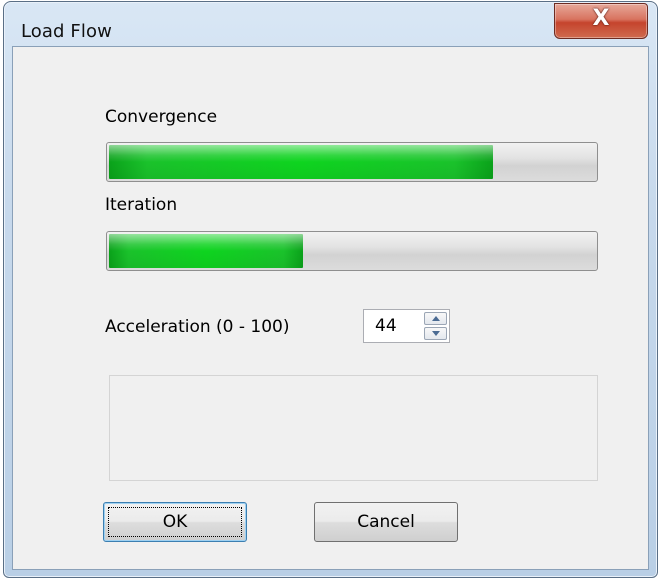 The height and width of the screenshot is (581, 663). I want to click on iteration-progress-fill, so click(206, 251).